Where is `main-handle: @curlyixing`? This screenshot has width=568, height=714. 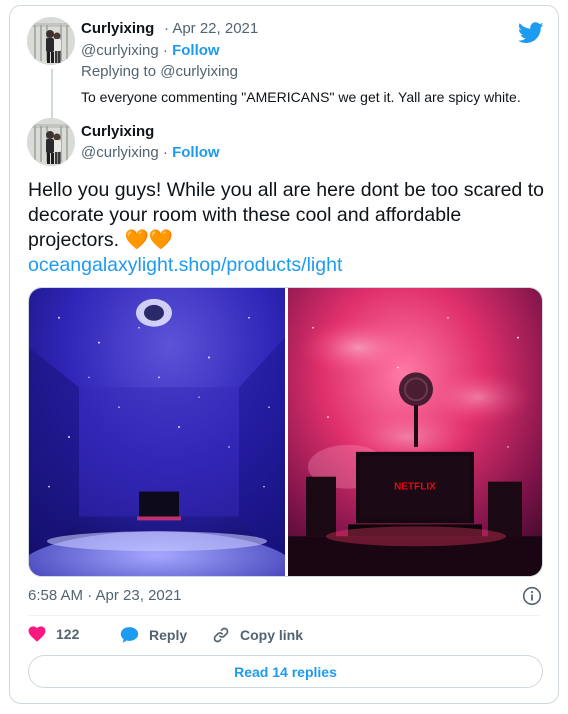 main-handle: @curlyixing is located at coordinates (120, 152).